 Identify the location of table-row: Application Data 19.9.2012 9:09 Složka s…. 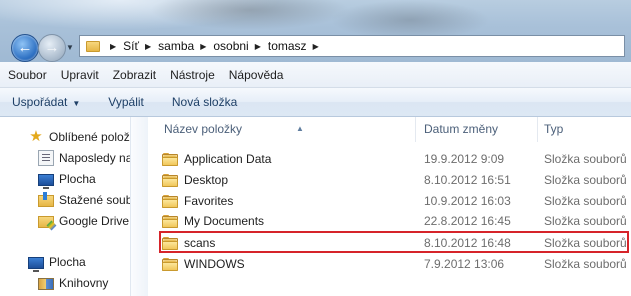
(394, 159).